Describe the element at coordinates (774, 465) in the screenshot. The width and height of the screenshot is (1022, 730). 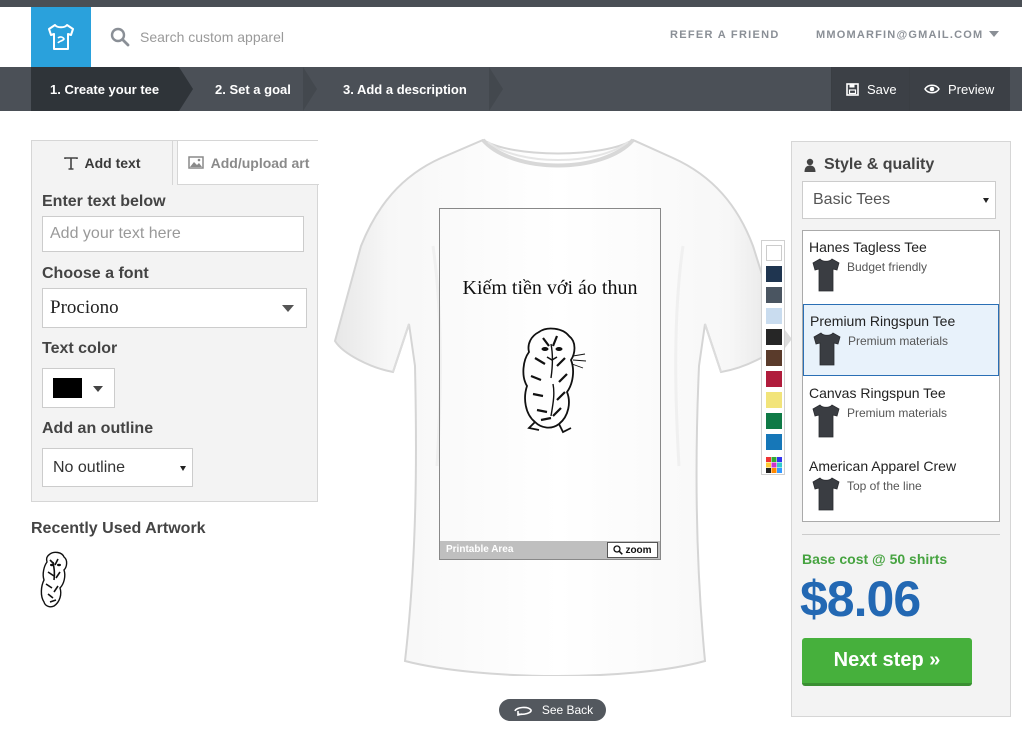
I see `more-colors-icon` at that location.